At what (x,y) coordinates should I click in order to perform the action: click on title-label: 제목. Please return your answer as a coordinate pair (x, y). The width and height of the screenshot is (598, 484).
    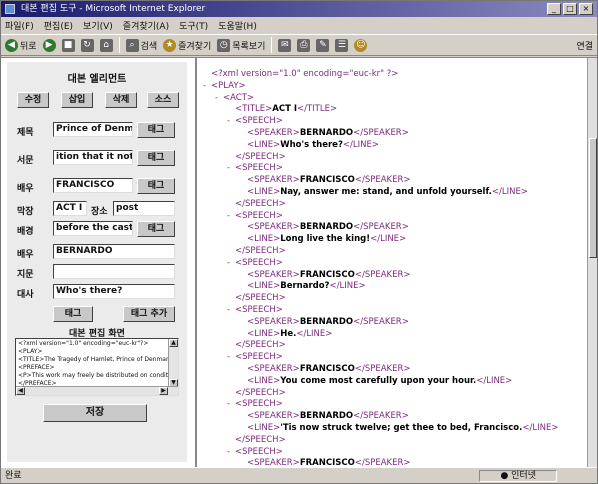
    Looking at the image, I should click on (25, 133).